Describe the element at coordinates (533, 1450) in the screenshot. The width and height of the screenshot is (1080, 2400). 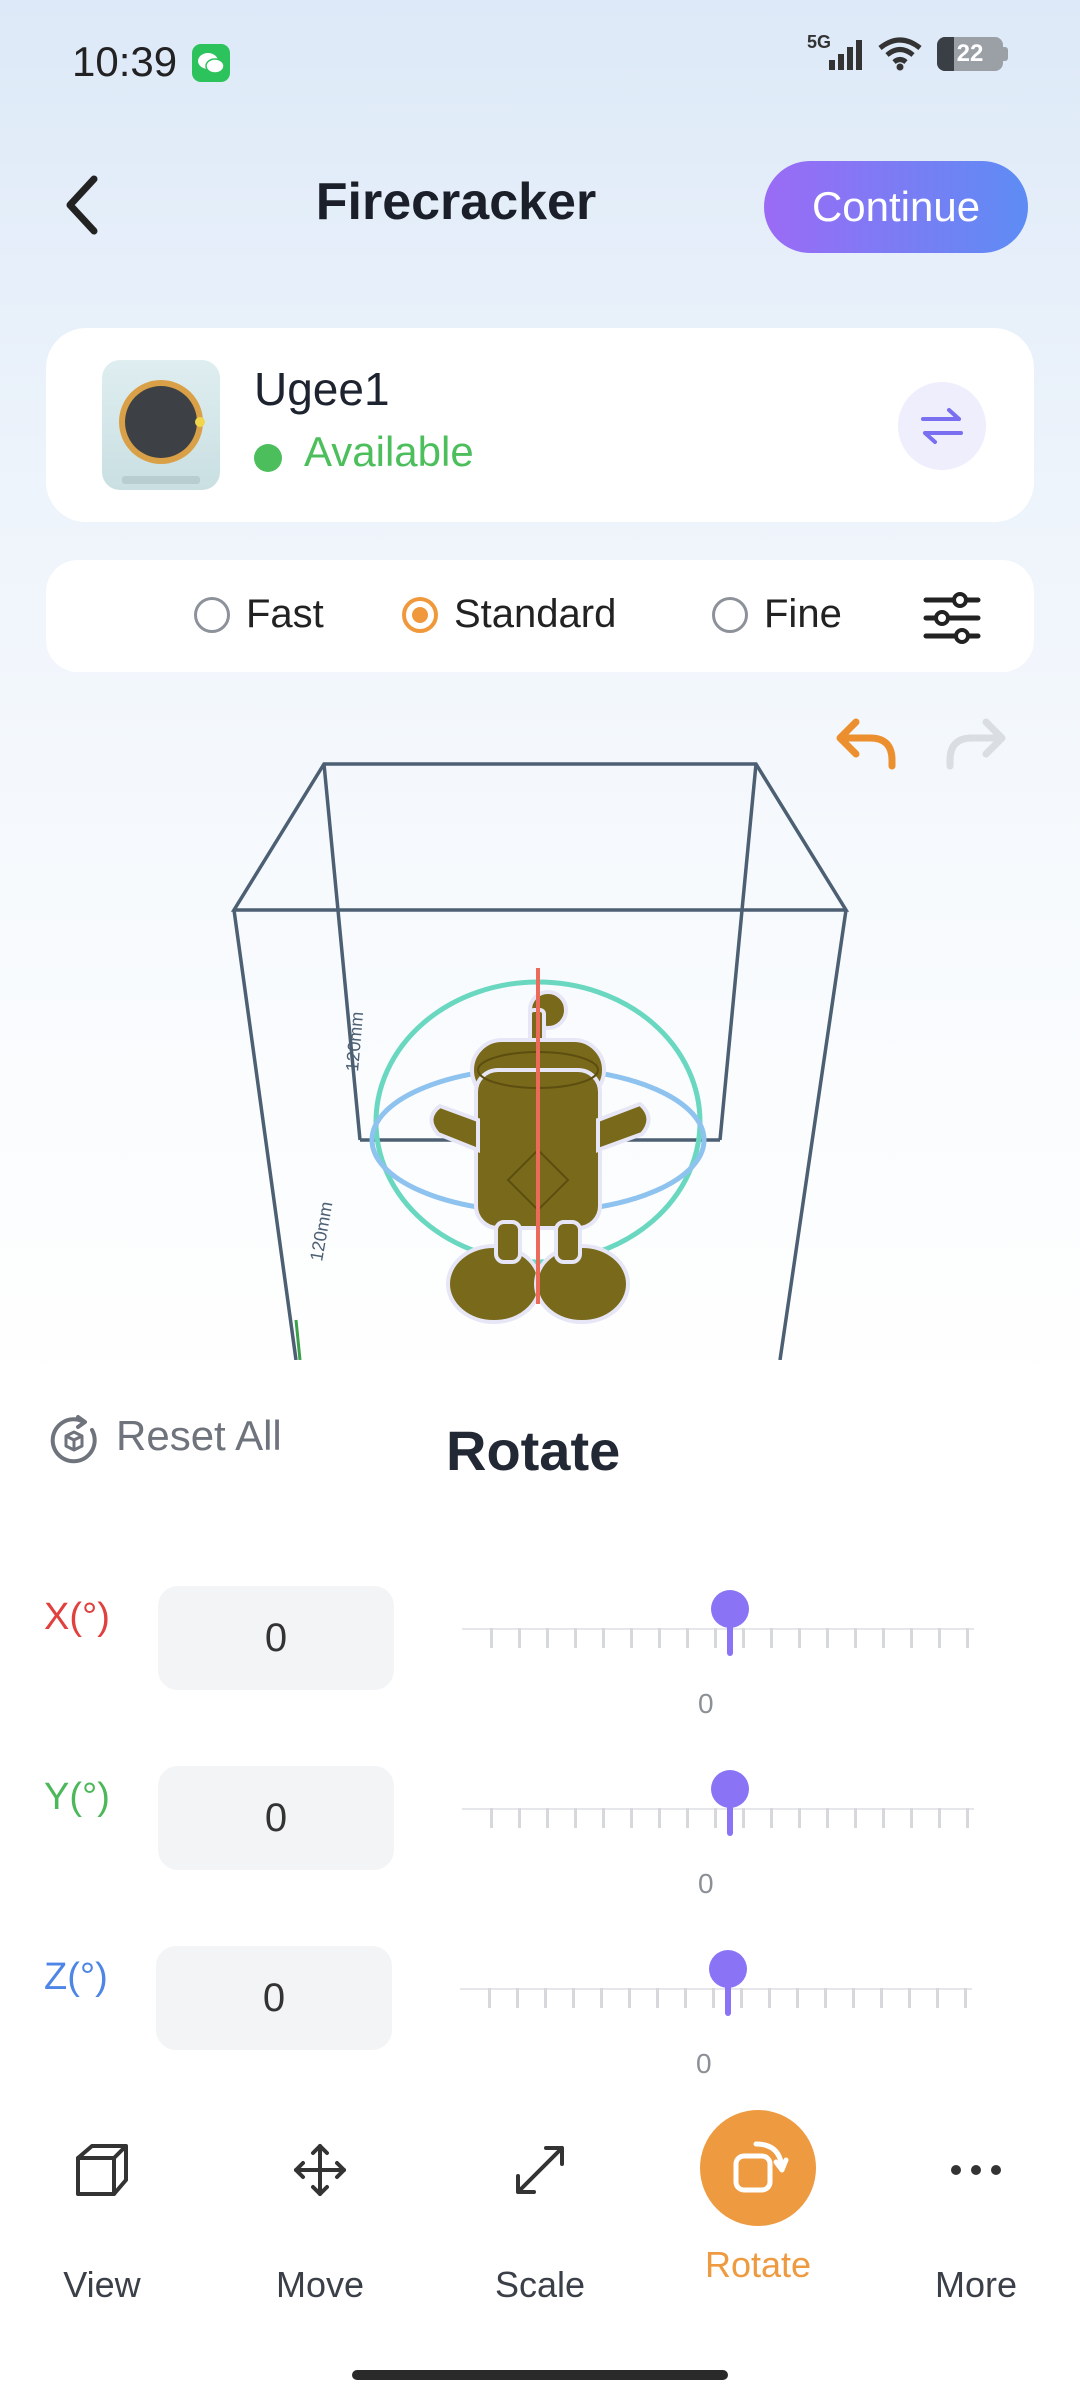
I see `panel-title: Rotate` at that location.